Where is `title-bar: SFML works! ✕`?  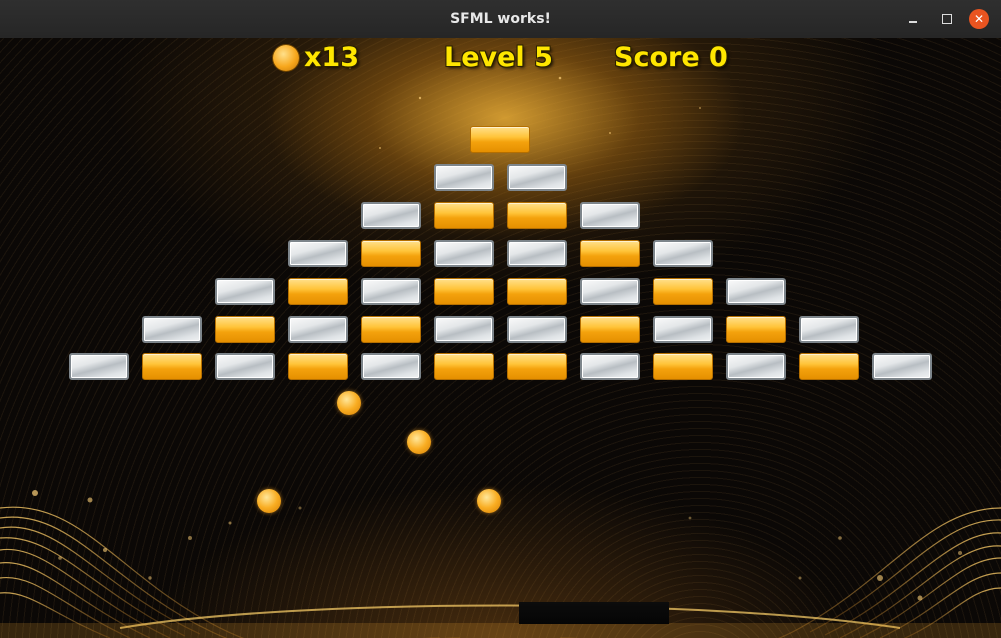
title-bar: SFML works! ✕ is located at coordinates (500, 19).